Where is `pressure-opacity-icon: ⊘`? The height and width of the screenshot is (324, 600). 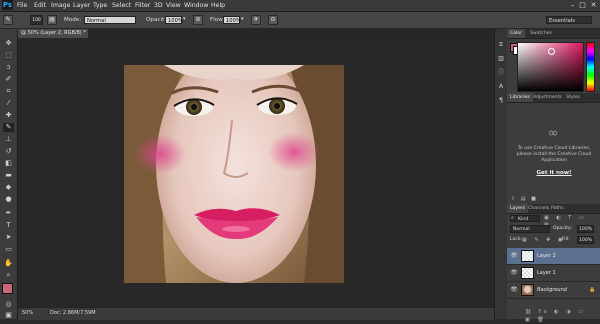
pressure-opacity-icon: ⊘ is located at coordinates (198, 20).